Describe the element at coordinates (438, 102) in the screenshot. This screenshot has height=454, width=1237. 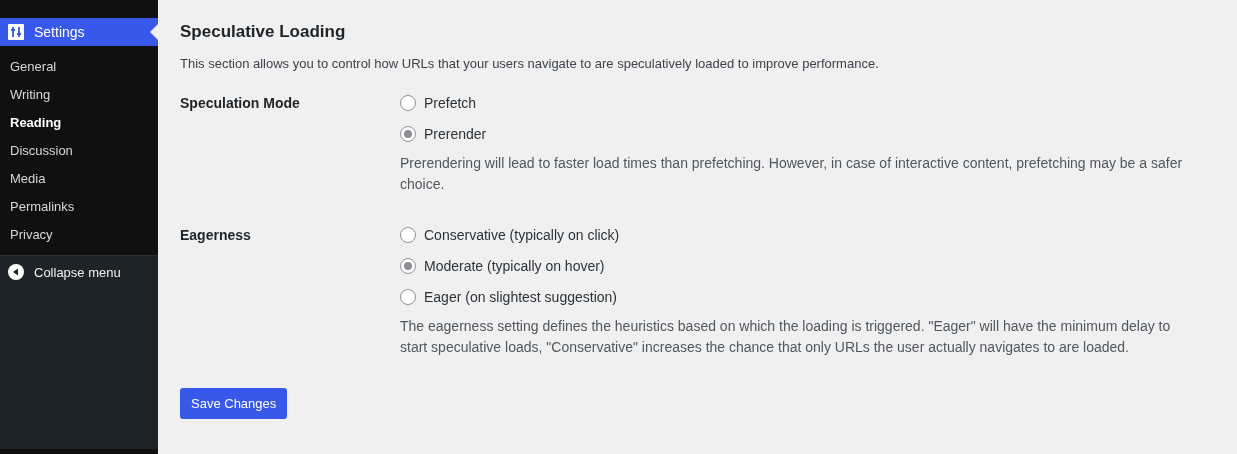
I see `radio-option: Prefetch` at that location.